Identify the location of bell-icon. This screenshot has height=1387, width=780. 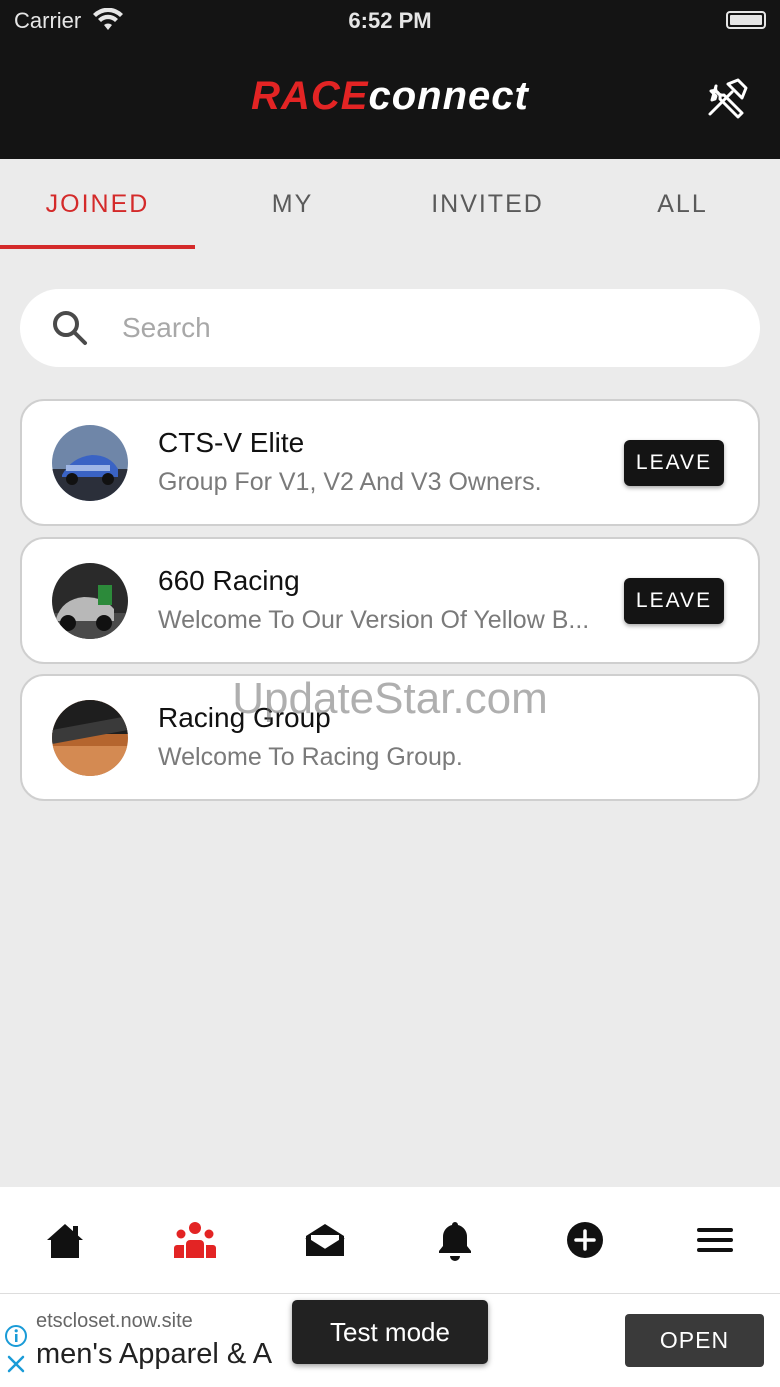
(455, 1241).